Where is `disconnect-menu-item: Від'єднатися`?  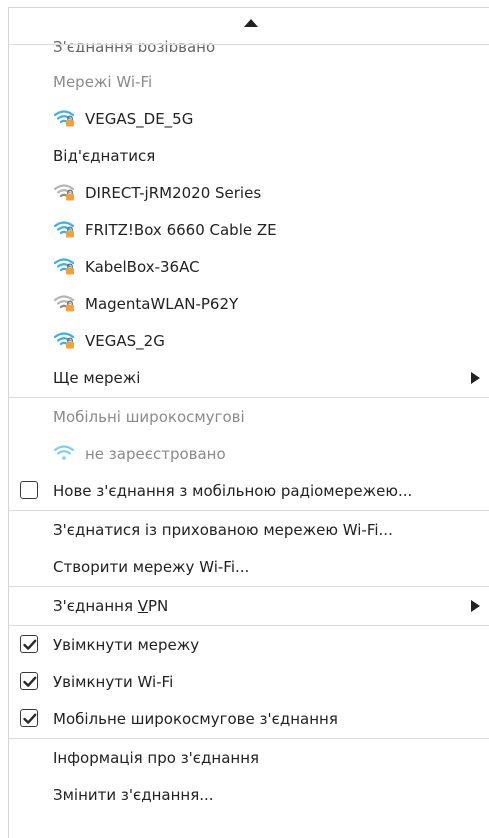
disconnect-menu-item: Від'єднатися is located at coordinates (249, 155).